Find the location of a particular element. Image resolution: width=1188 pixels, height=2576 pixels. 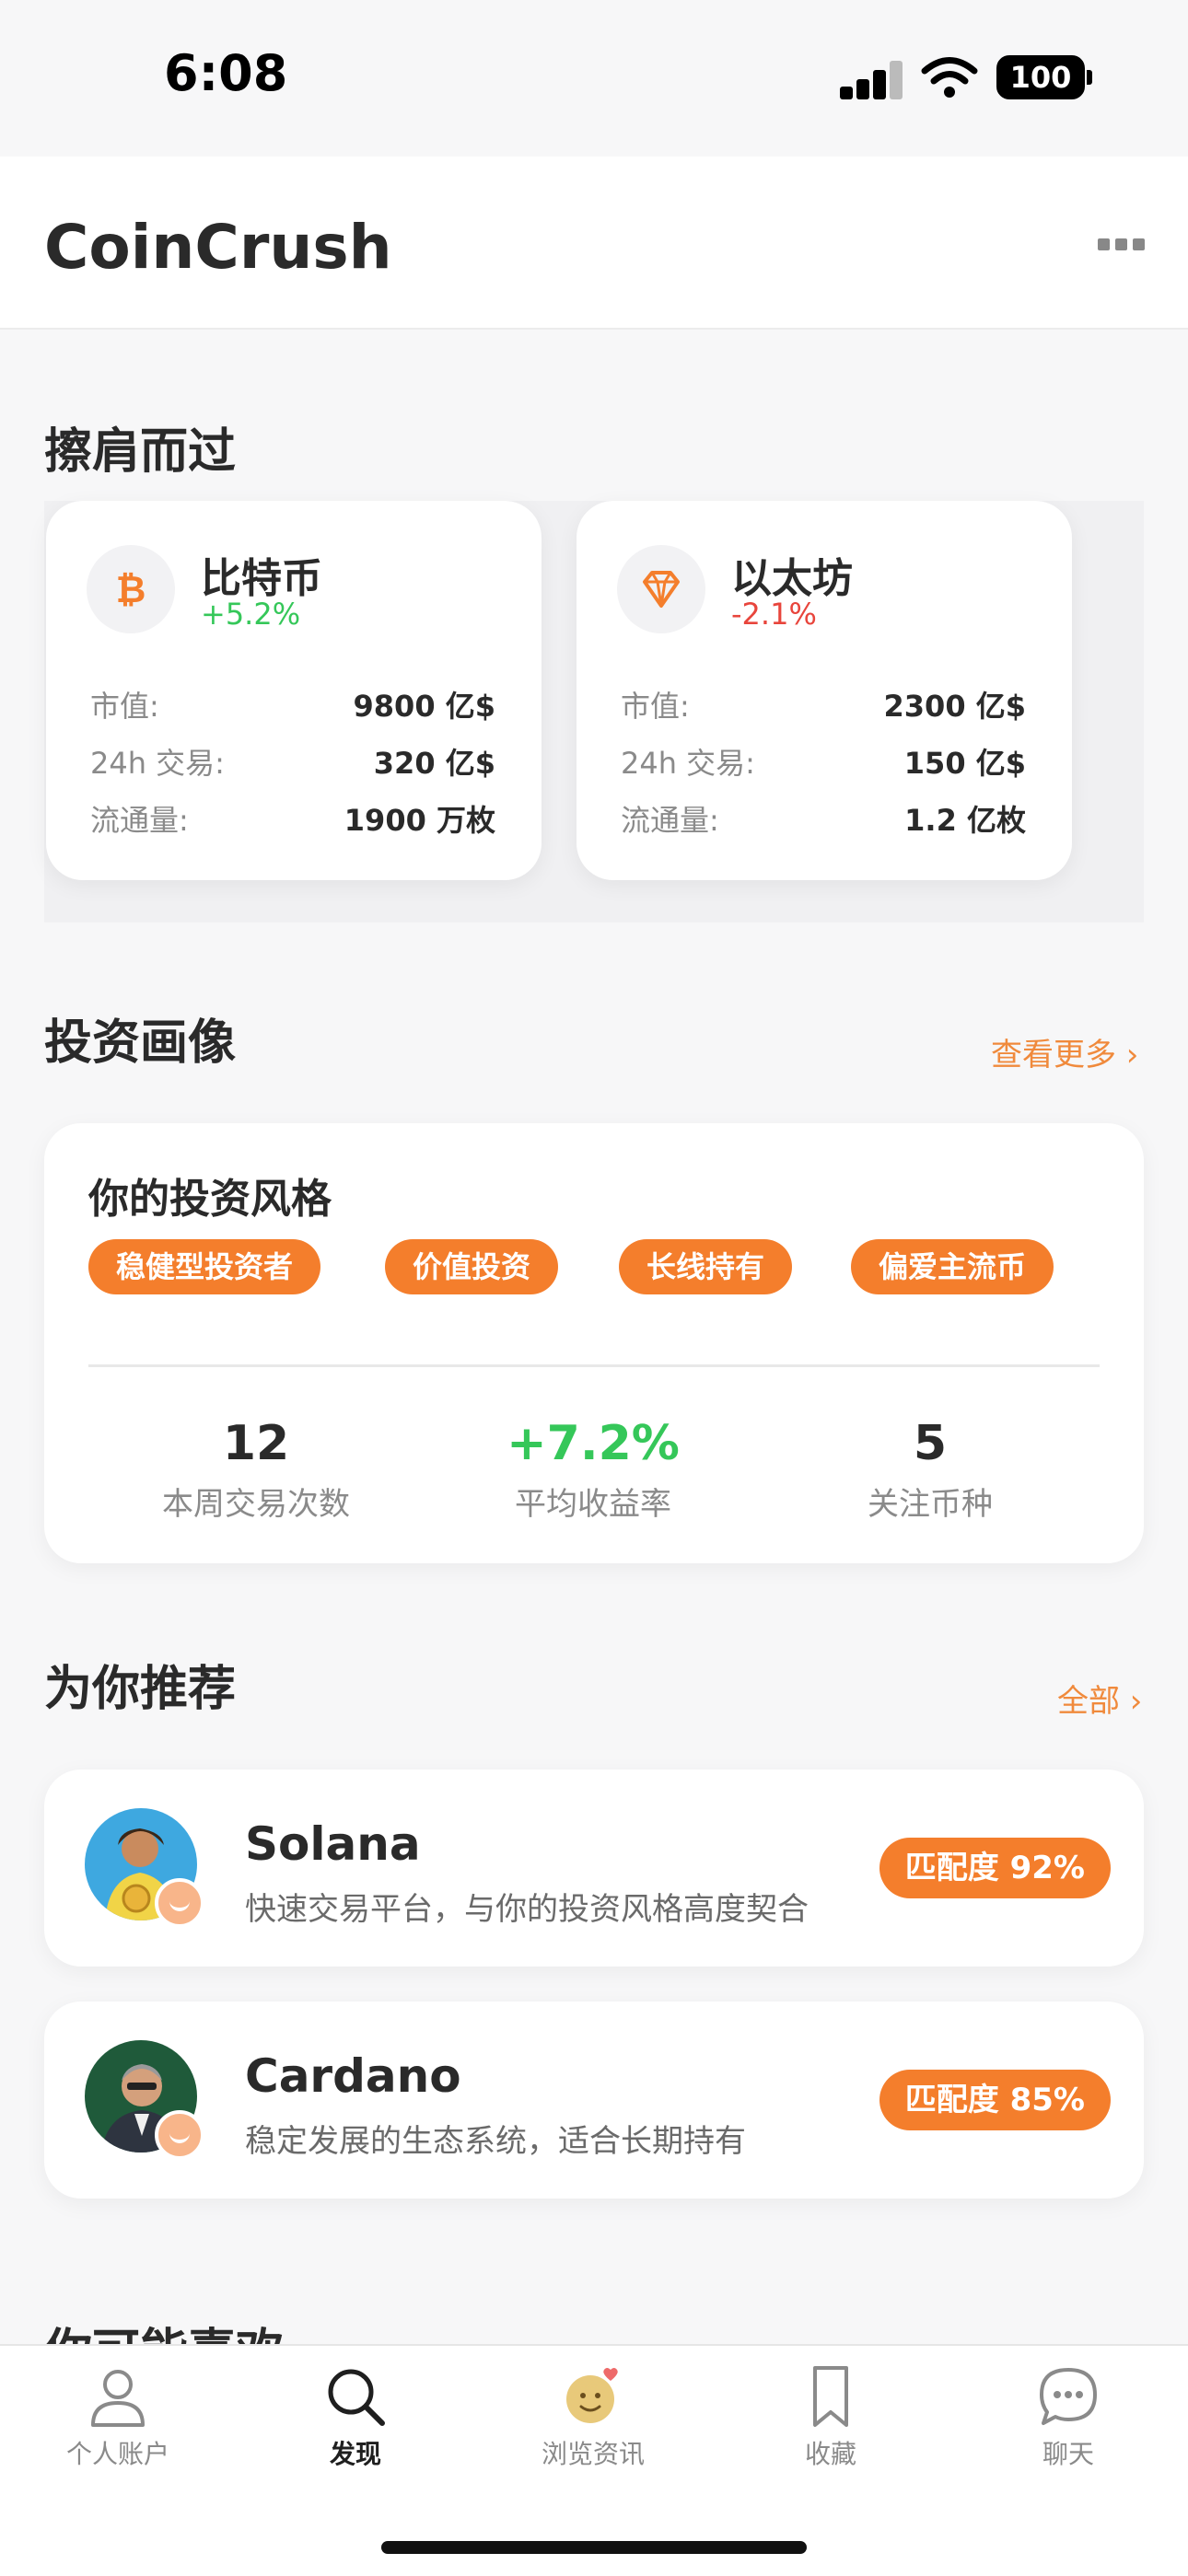

search-icon is located at coordinates (356, 2397).